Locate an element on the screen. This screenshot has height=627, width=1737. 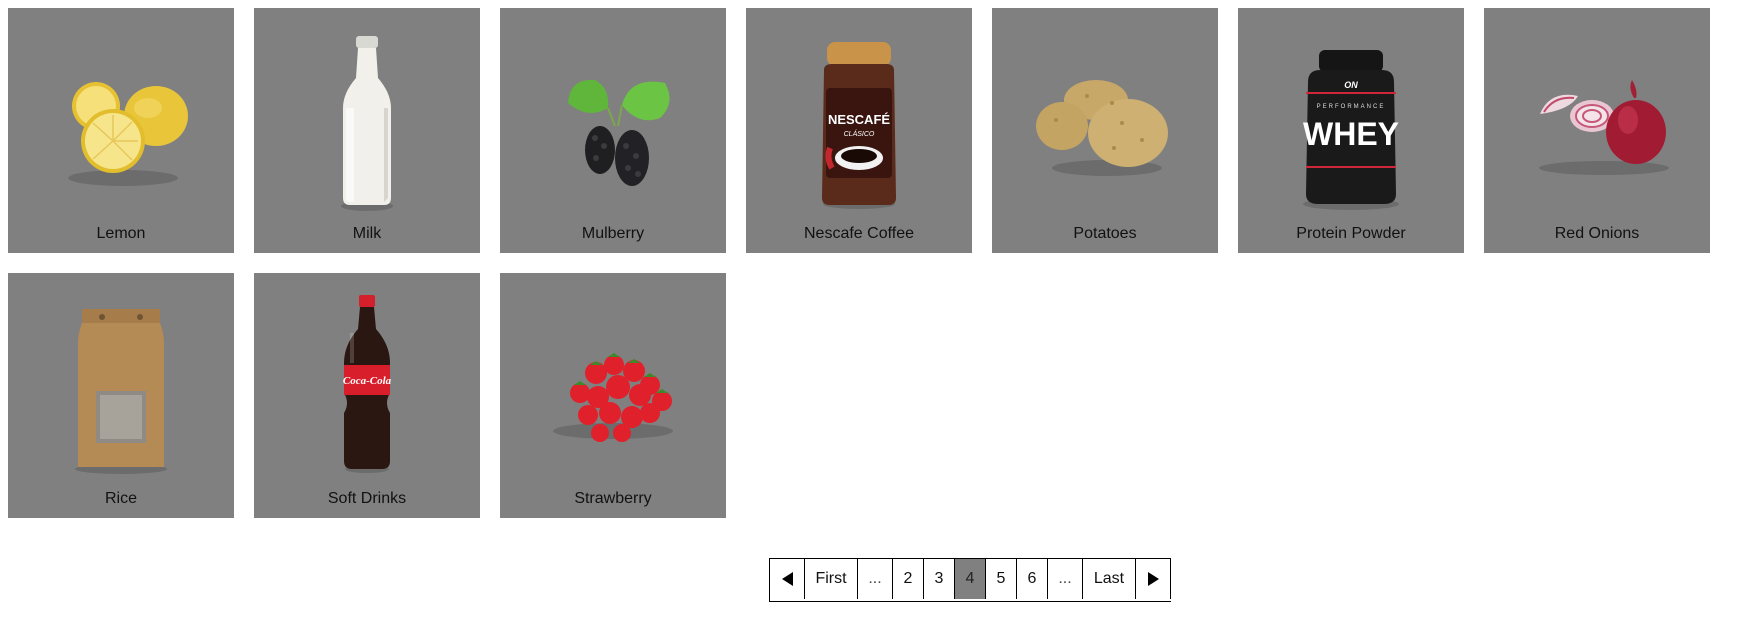
product-label: Soft Drinks is located at coordinates (367, 498).